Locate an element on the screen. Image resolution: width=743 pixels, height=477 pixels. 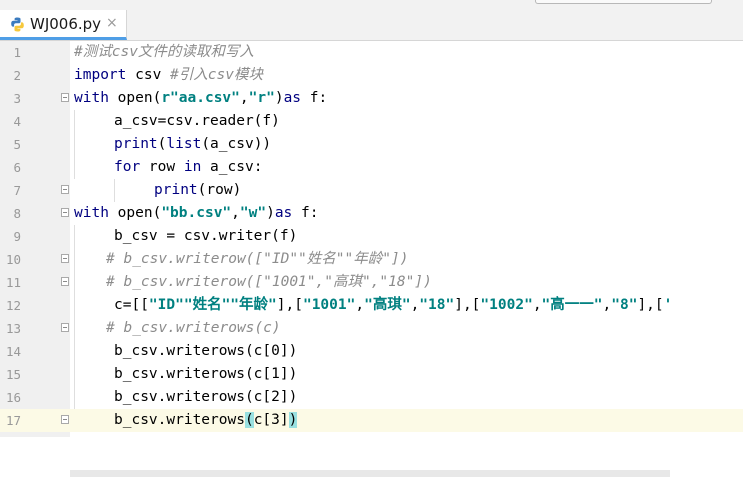
code-line: 4 a_csv=csv.reader(f) is located at coordinates (371, 121).